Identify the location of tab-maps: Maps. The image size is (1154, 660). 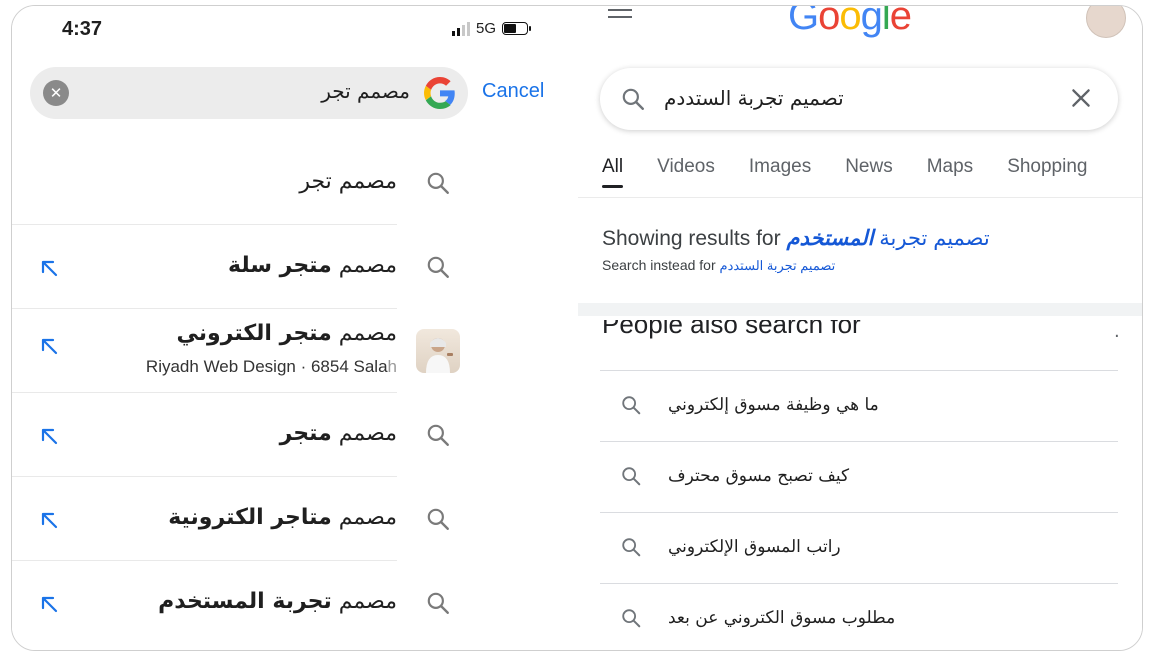
(950, 167).